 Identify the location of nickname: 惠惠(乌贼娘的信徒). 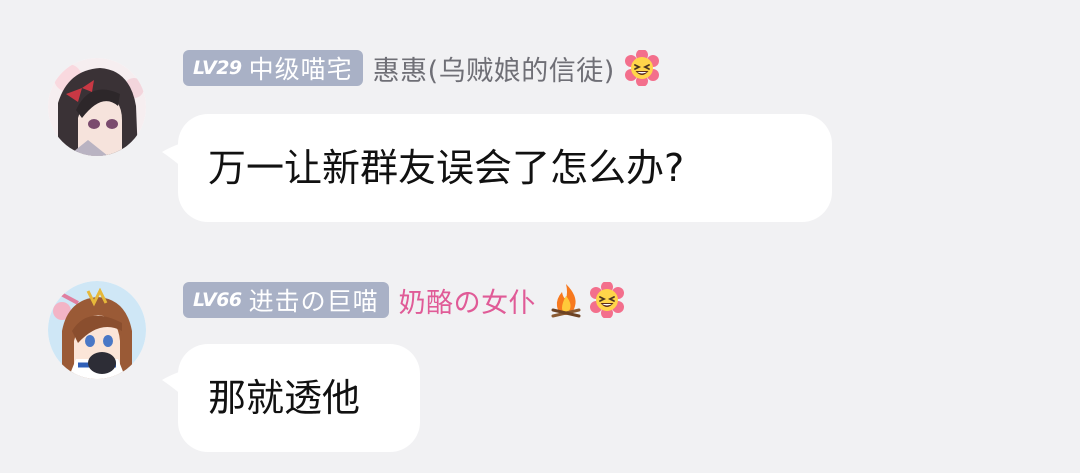
(494, 68).